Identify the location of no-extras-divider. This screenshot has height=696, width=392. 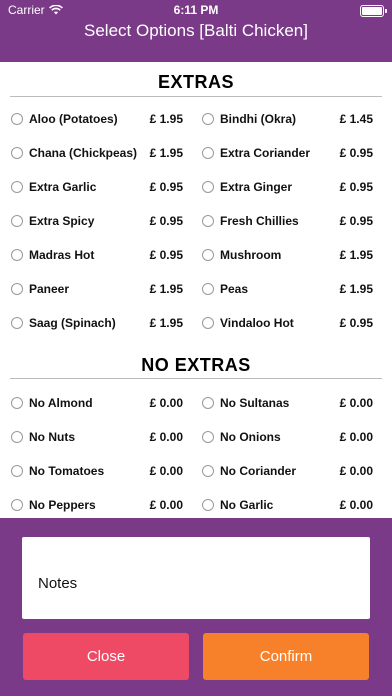
(196, 378).